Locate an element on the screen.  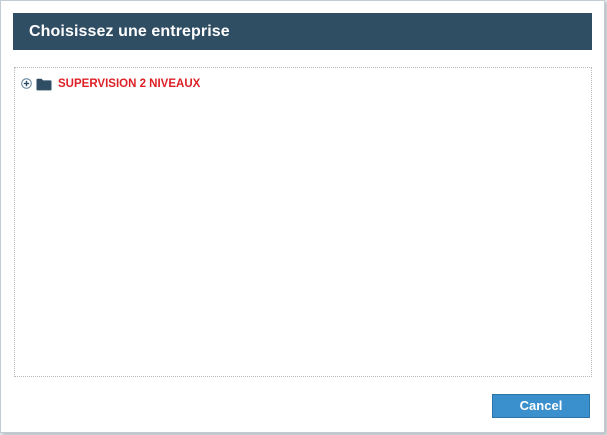
tree-node-supervision: SUPERVISION 2 NIVEAUX is located at coordinates (110, 84).